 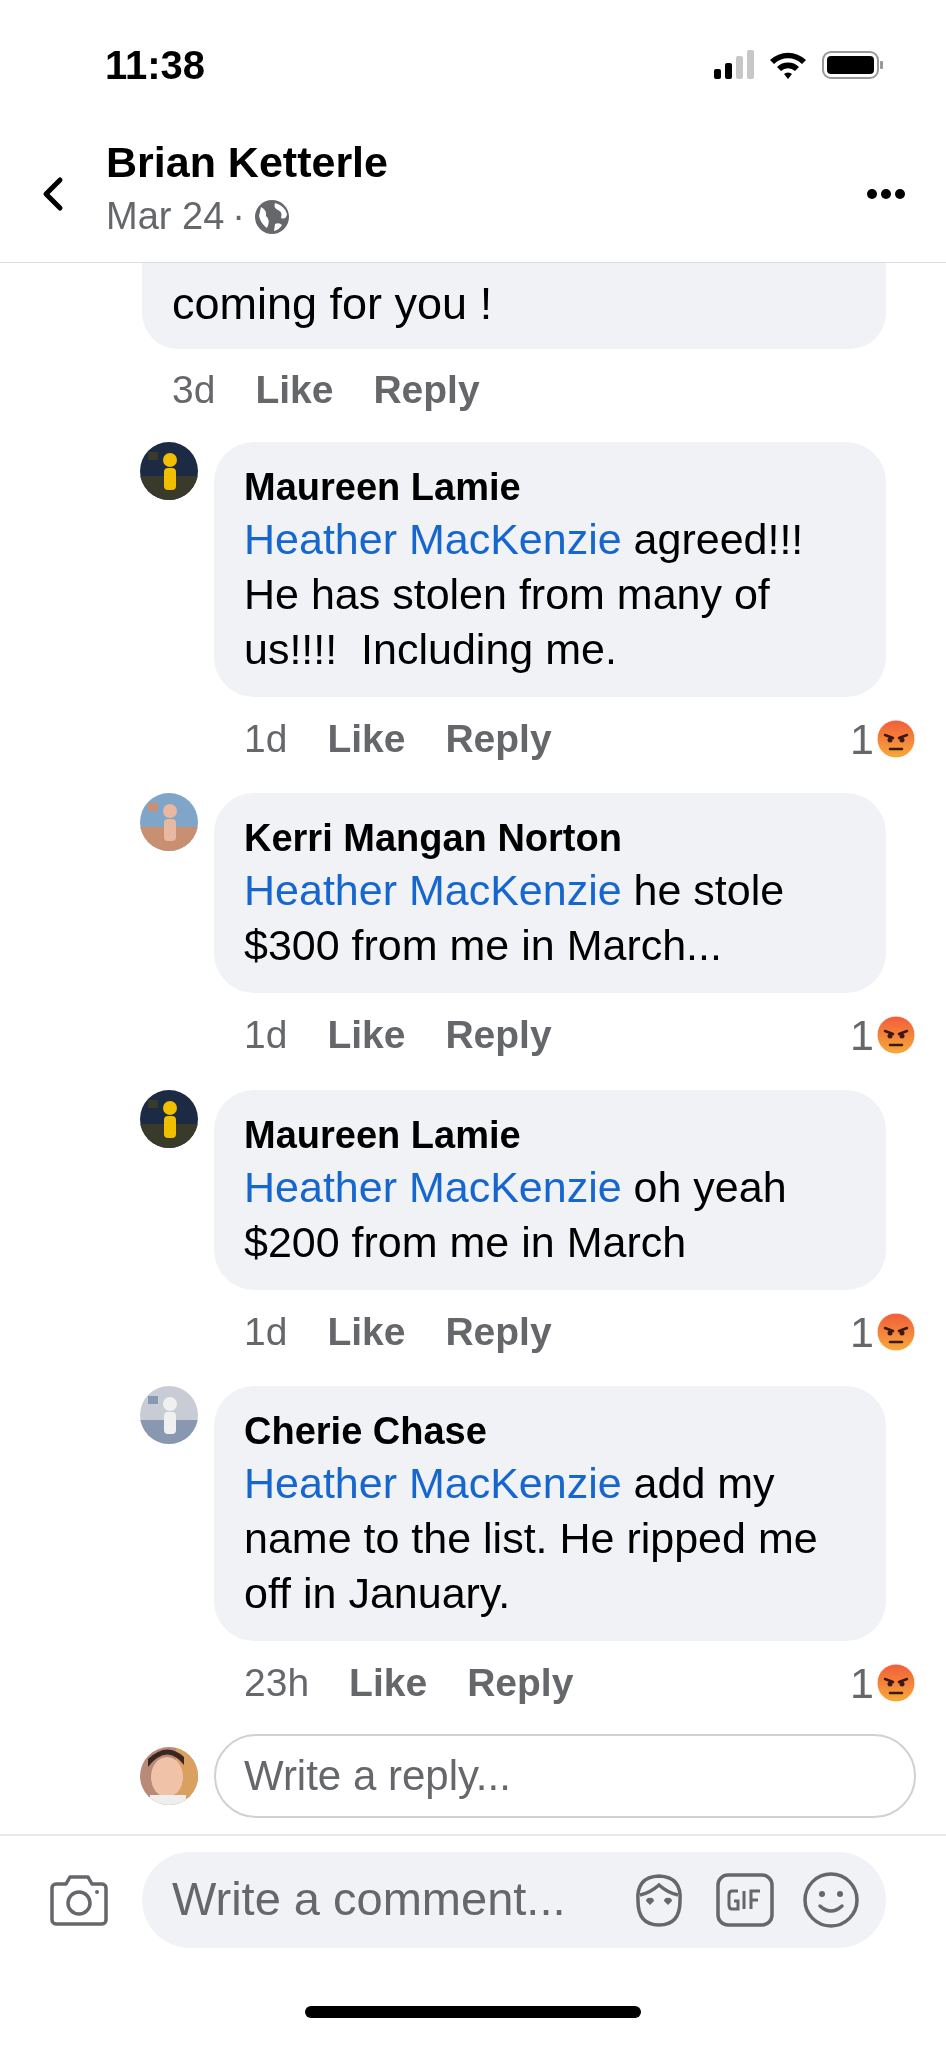 What do you see at coordinates (745, 1899) in the screenshot?
I see `gif-icon` at bounding box center [745, 1899].